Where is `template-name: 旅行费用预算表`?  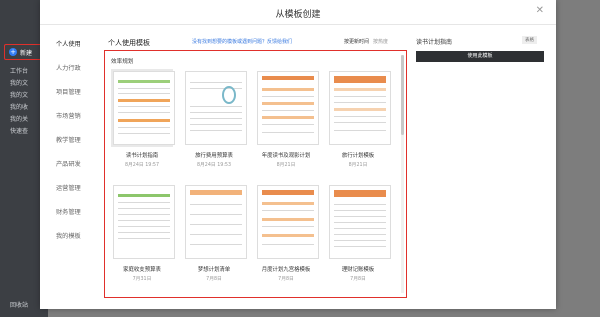
template-name: 旅行费用预算表 is located at coordinates (214, 156).